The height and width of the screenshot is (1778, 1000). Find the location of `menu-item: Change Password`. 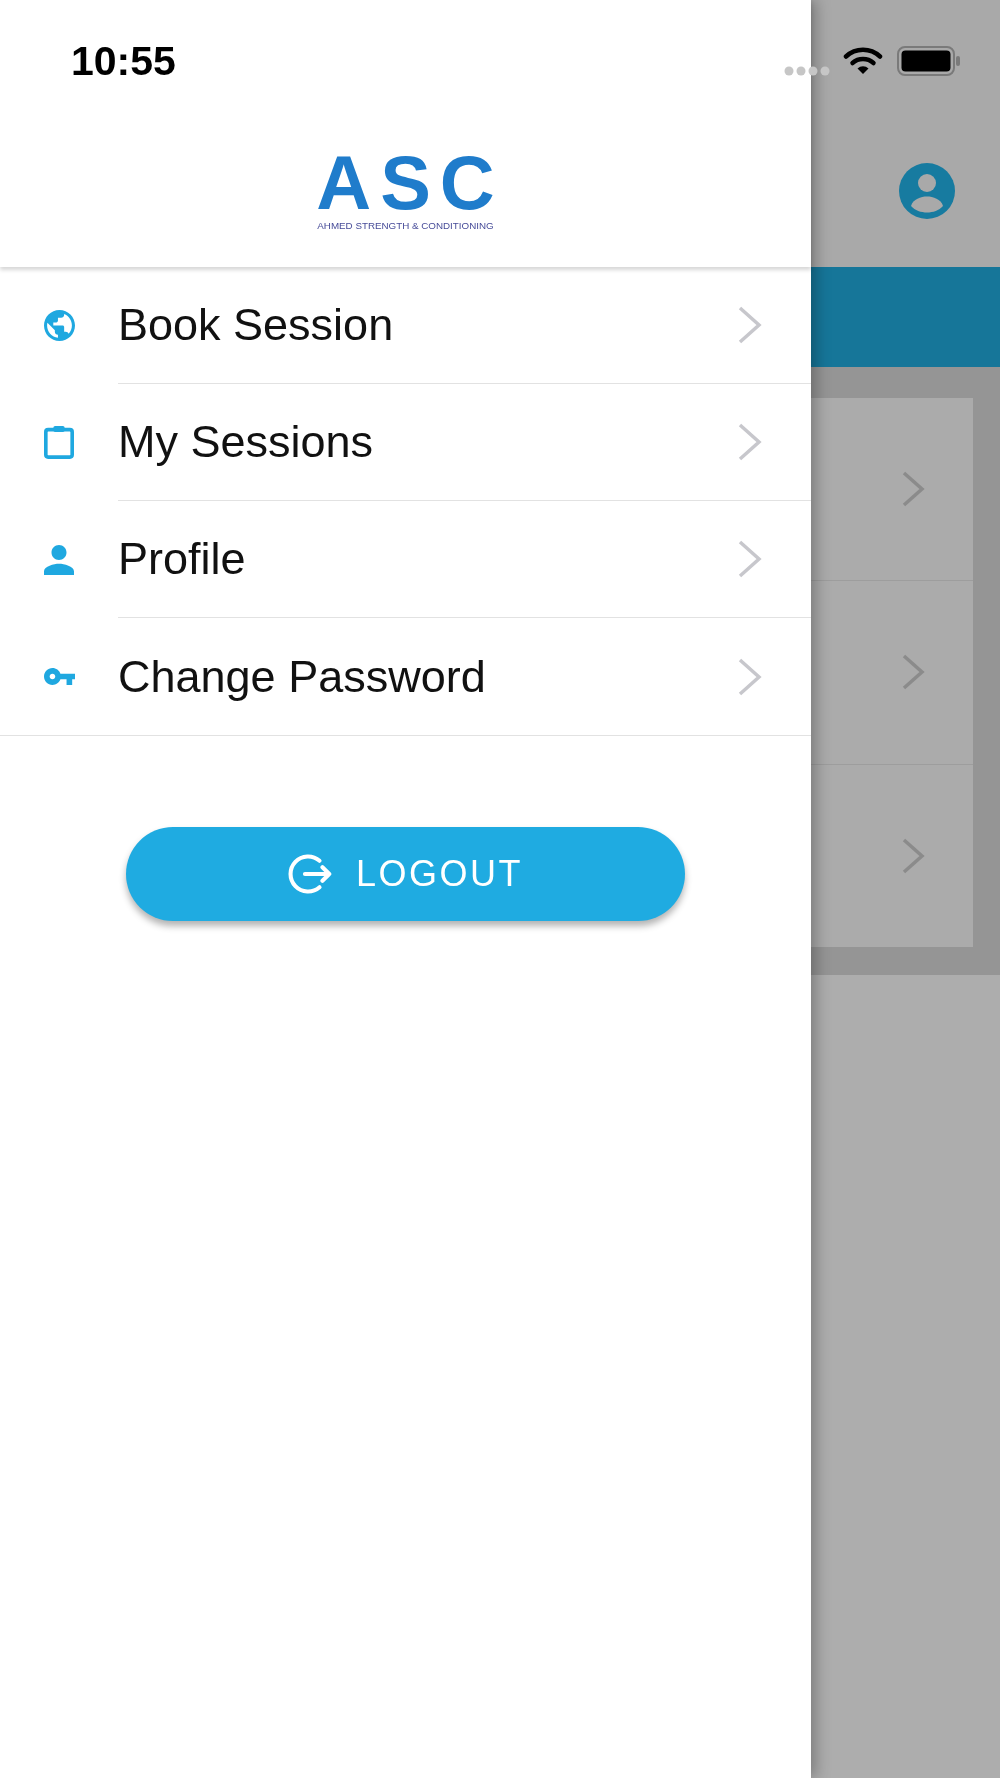

menu-item: Change Password is located at coordinates (405, 676).